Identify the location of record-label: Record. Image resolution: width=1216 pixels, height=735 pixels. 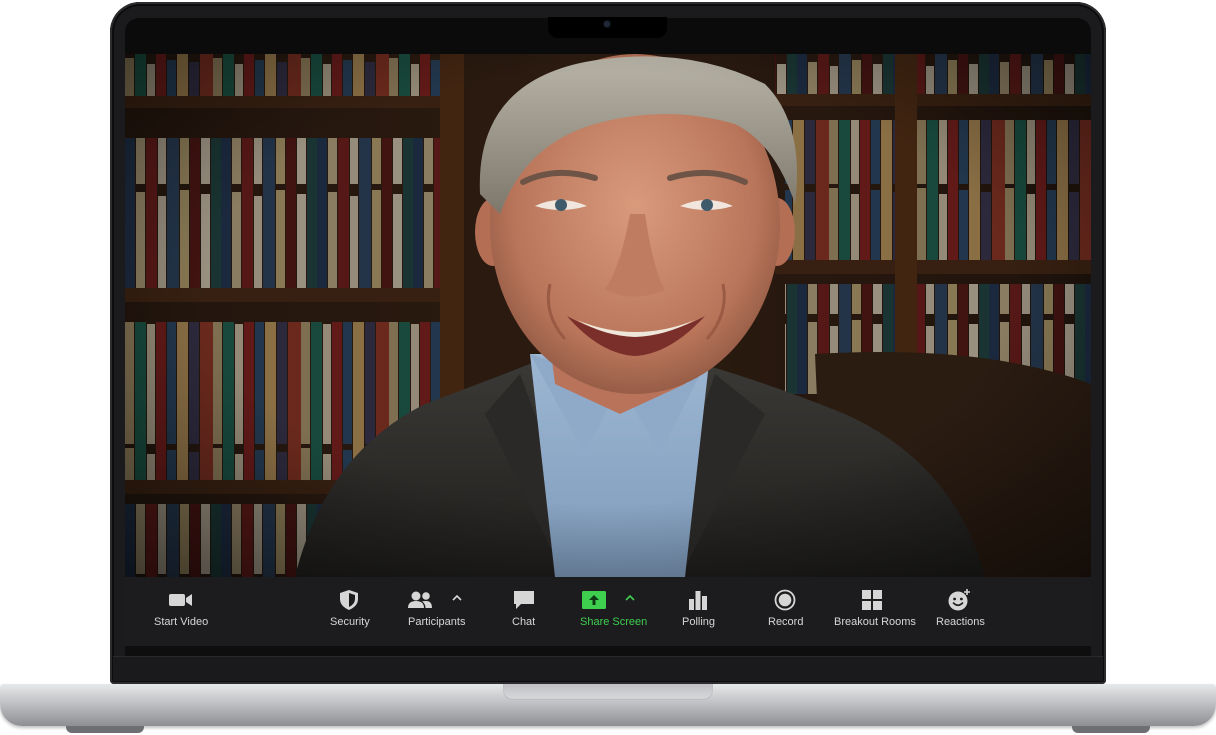
(786, 622).